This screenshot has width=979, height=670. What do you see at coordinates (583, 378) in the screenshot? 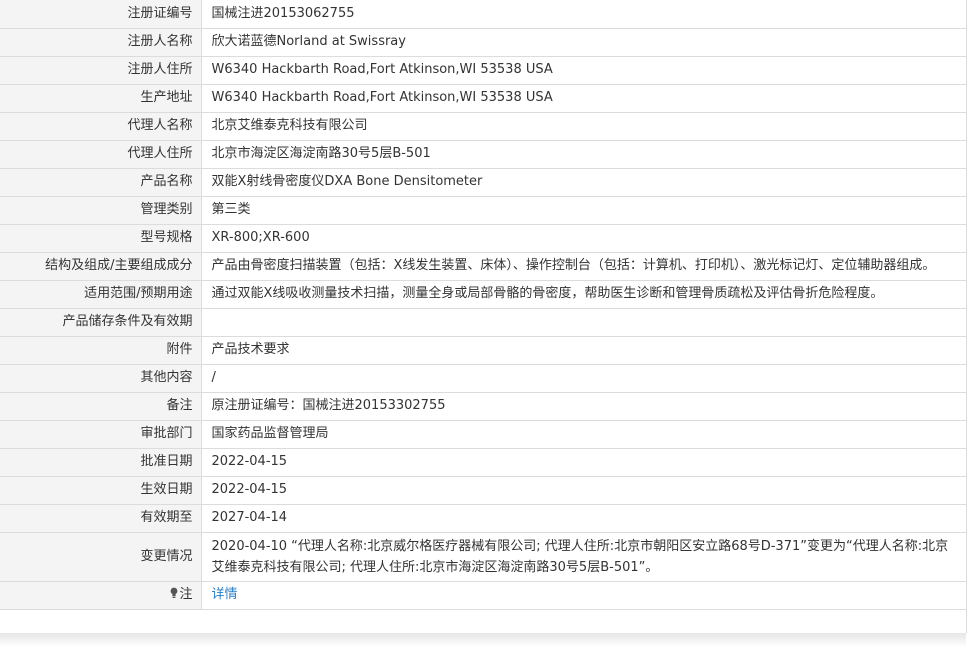
I see `field-value: /` at bounding box center [583, 378].